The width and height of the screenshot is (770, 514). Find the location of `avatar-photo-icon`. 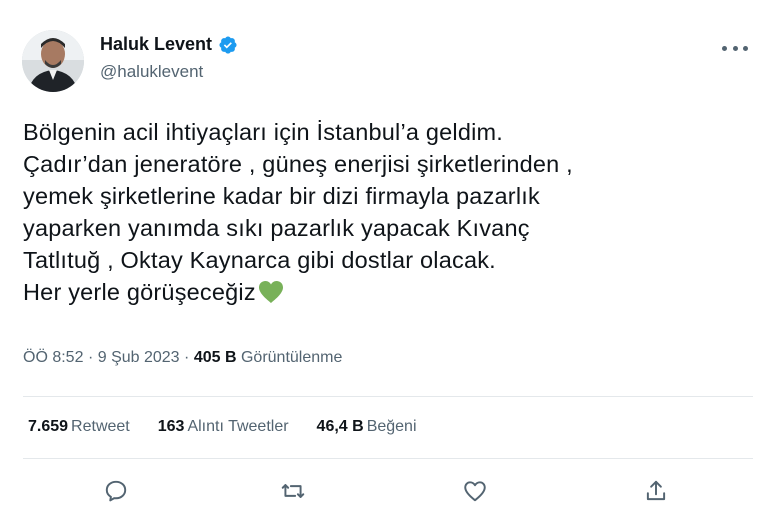

avatar-photo-icon is located at coordinates (53, 61).